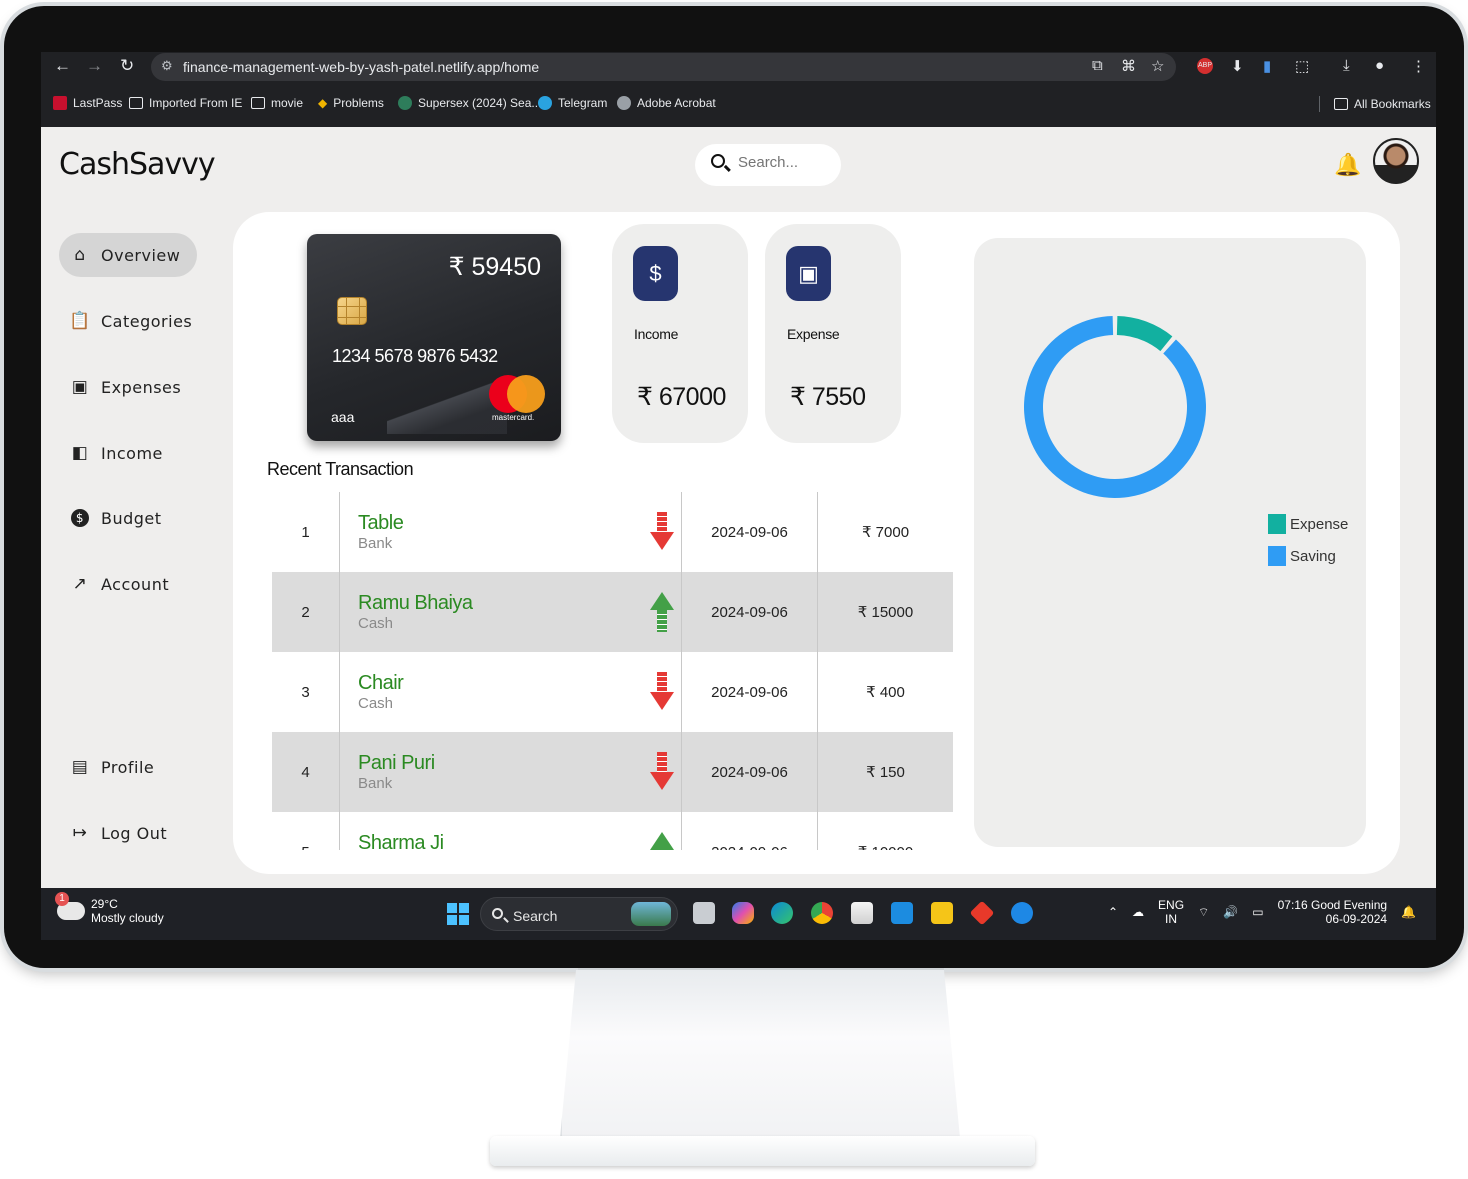  Describe the element at coordinates (128, 518) in the screenshot. I see `sidebar-item-budget: $ Budget` at that location.